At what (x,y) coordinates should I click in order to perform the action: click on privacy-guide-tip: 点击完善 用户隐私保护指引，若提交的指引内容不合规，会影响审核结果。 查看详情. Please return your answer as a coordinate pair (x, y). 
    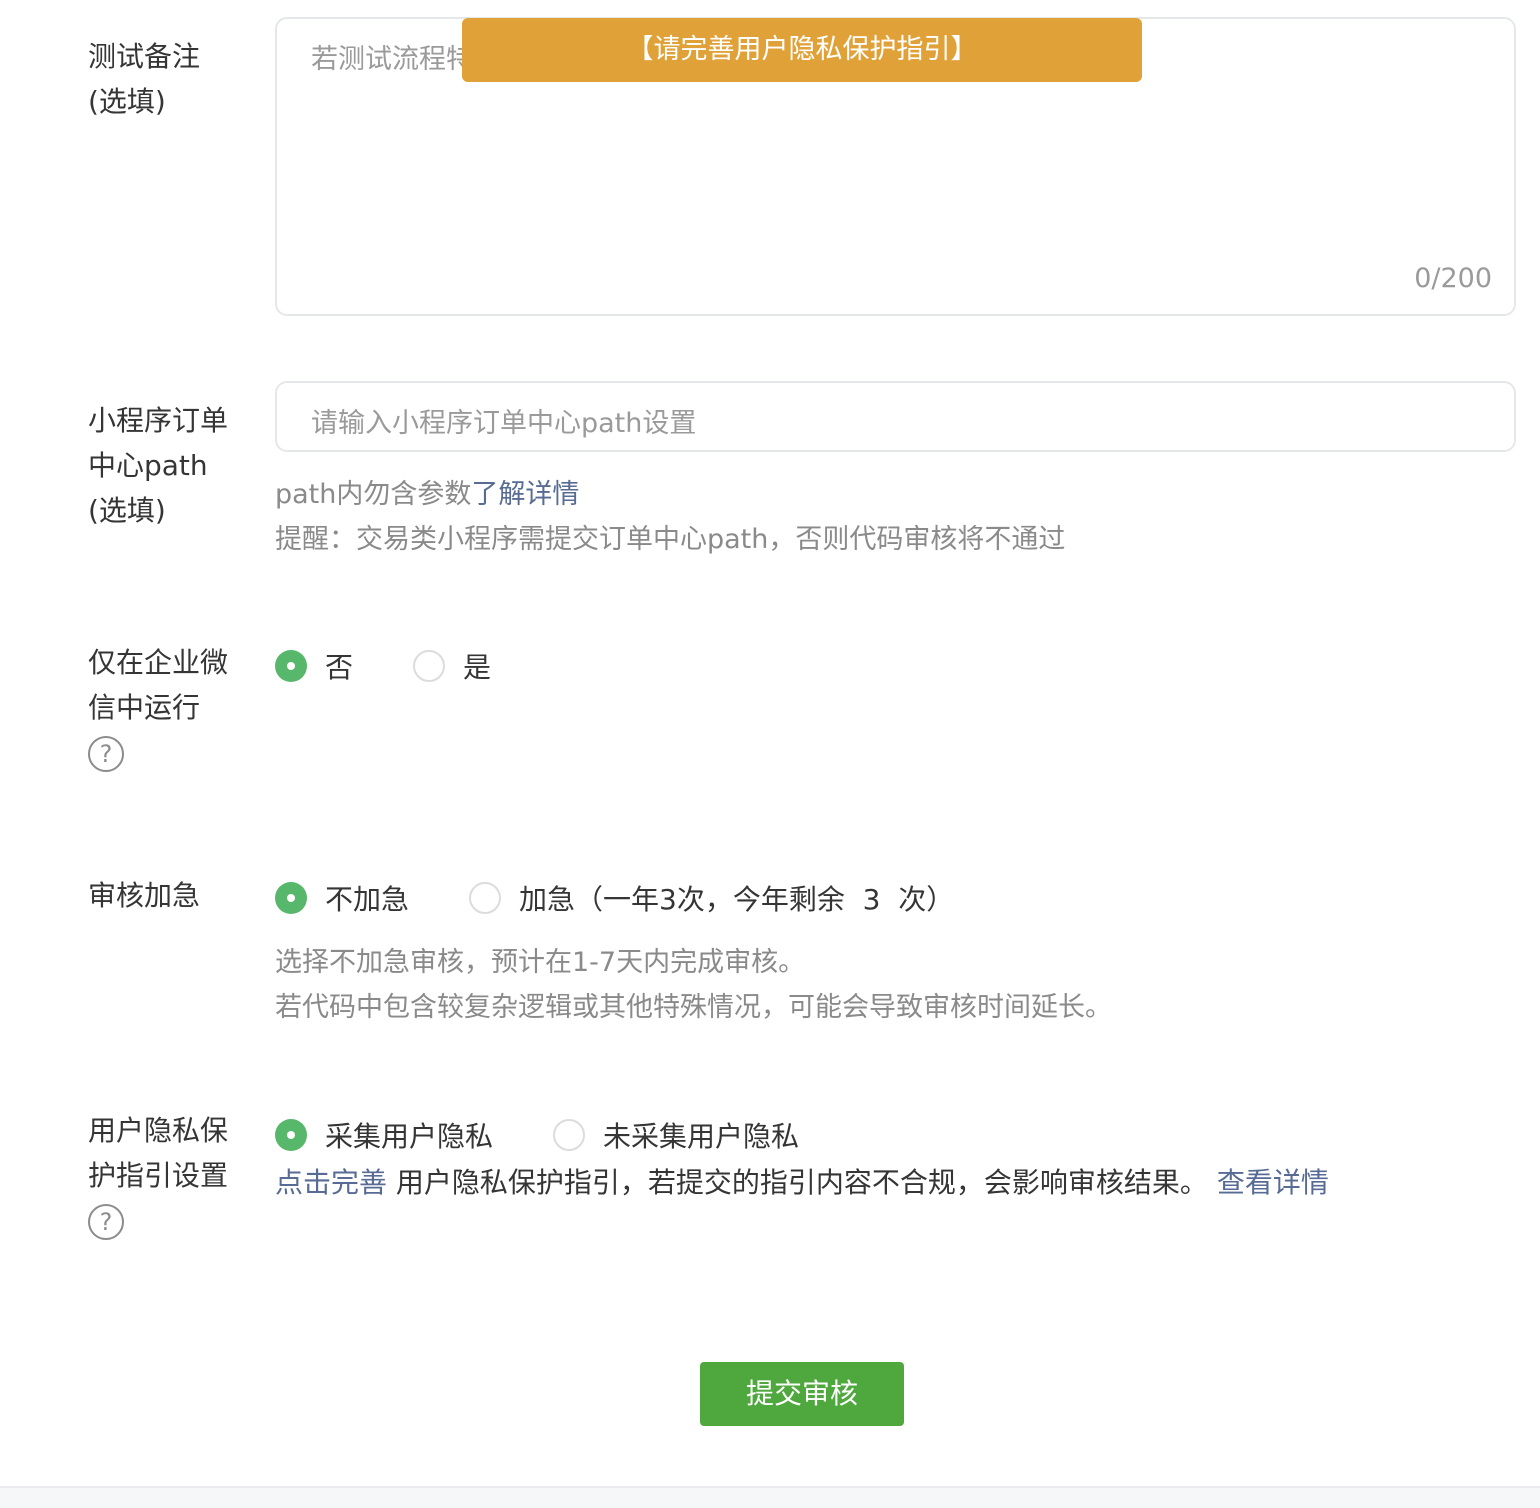
    Looking at the image, I should click on (802, 1181).